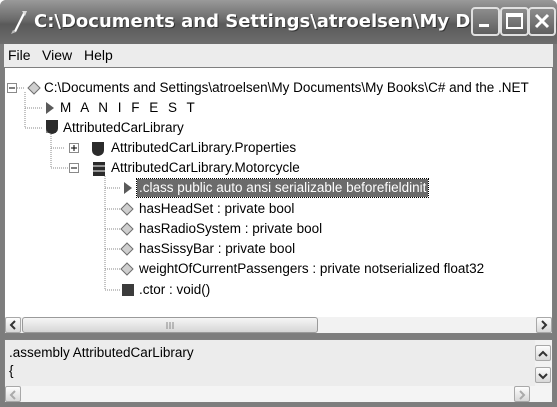 The width and height of the screenshot is (557, 407). What do you see at coordinates (484, 25) in the screenshot?
I see `minimize-icon` at bounding box center [484, 25].